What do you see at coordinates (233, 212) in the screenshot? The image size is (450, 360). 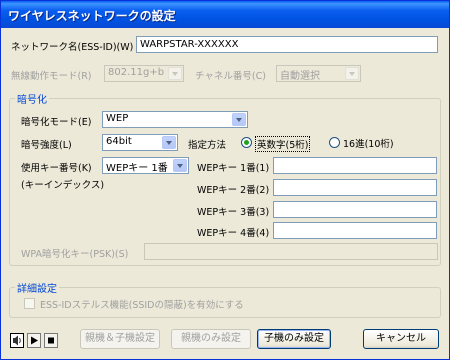 I see `wep-key-3-label: WEPキー 3番(3)` at bounding box center [233, 212].